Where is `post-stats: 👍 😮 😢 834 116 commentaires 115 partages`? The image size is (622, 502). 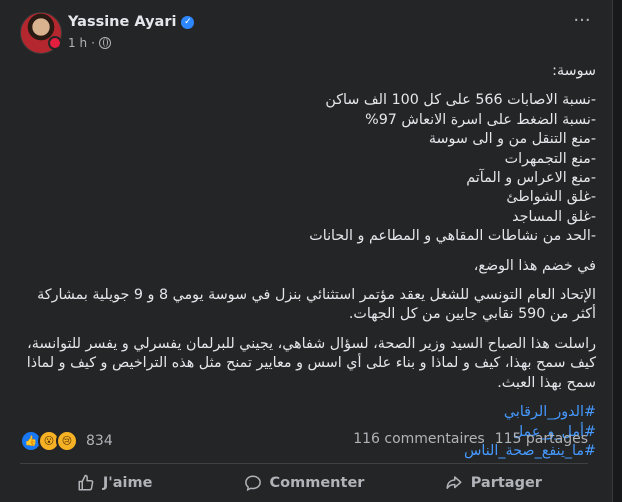 post-stats: 👍 😮 😢 834 116 commentaires 115 partages is located at coordinates (304, 440).